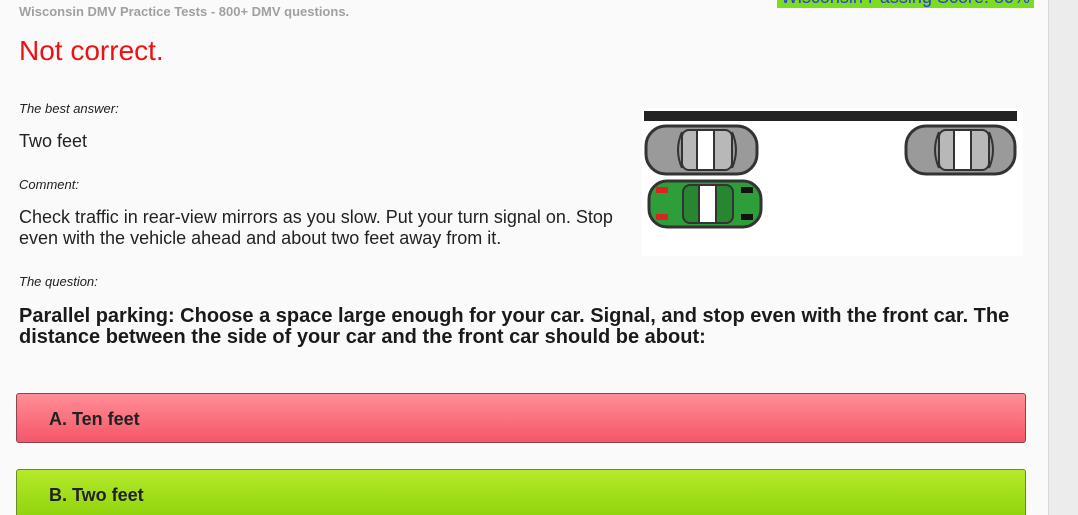  Describe the element at coordinates (830, 116) in the screenshot. I see `curb-line` at that location.